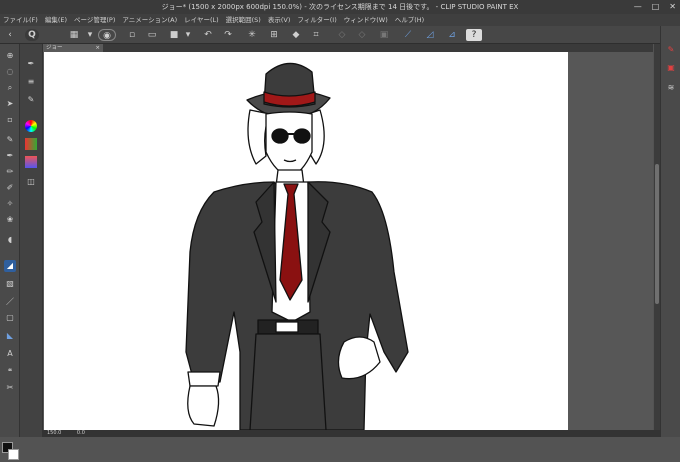 The image size is (680, 462). Describe the element at coordinates (671, 88) in the screenshot. I see `layers-icon: ≋` at that location.